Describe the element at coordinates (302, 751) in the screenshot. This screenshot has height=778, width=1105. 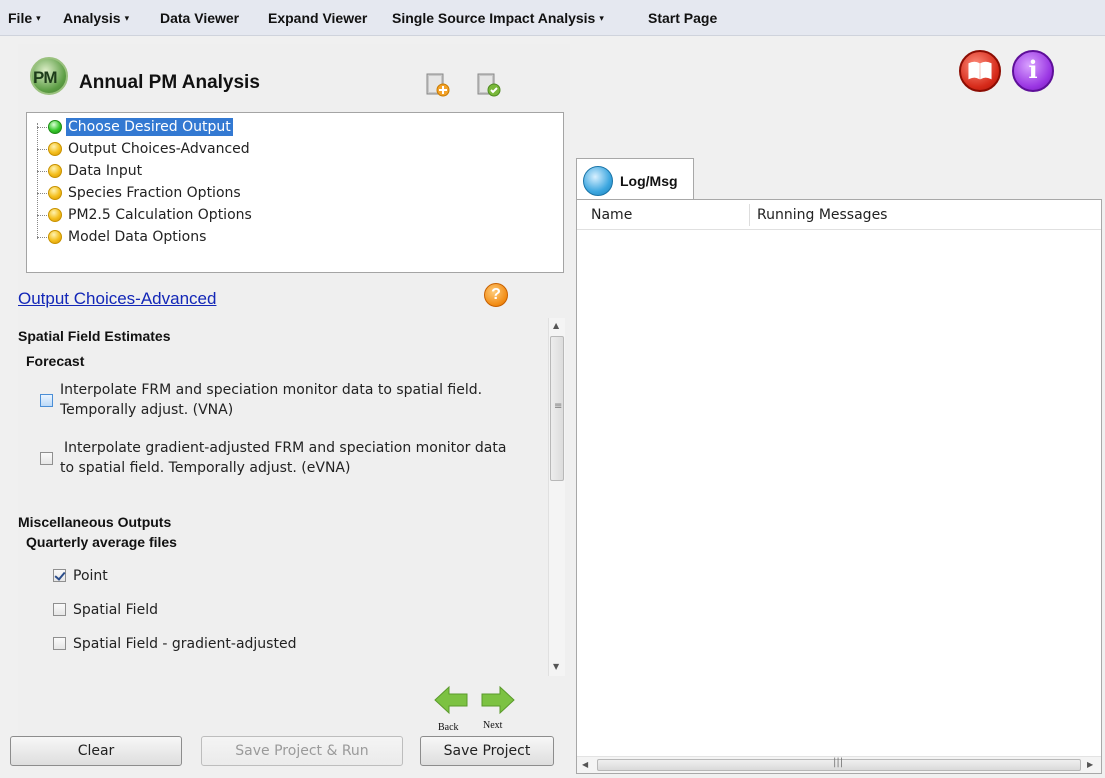
I see `save-project-run-button: Save Project & Run` at that location.